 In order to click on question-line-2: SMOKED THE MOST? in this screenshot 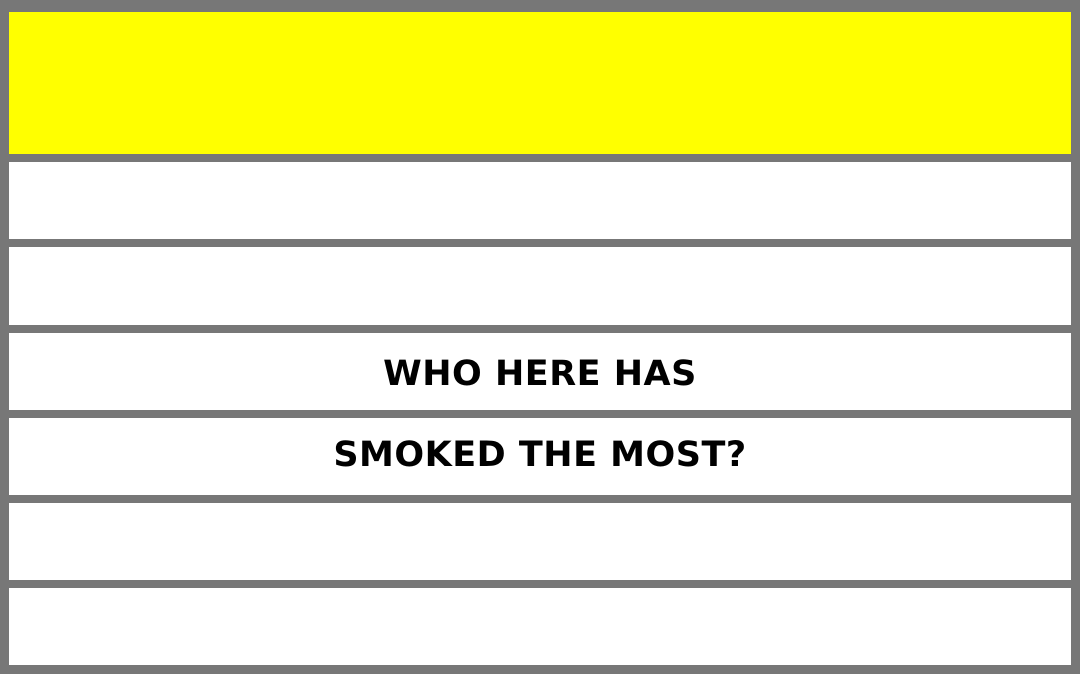, I will do `click(540, 454)`.